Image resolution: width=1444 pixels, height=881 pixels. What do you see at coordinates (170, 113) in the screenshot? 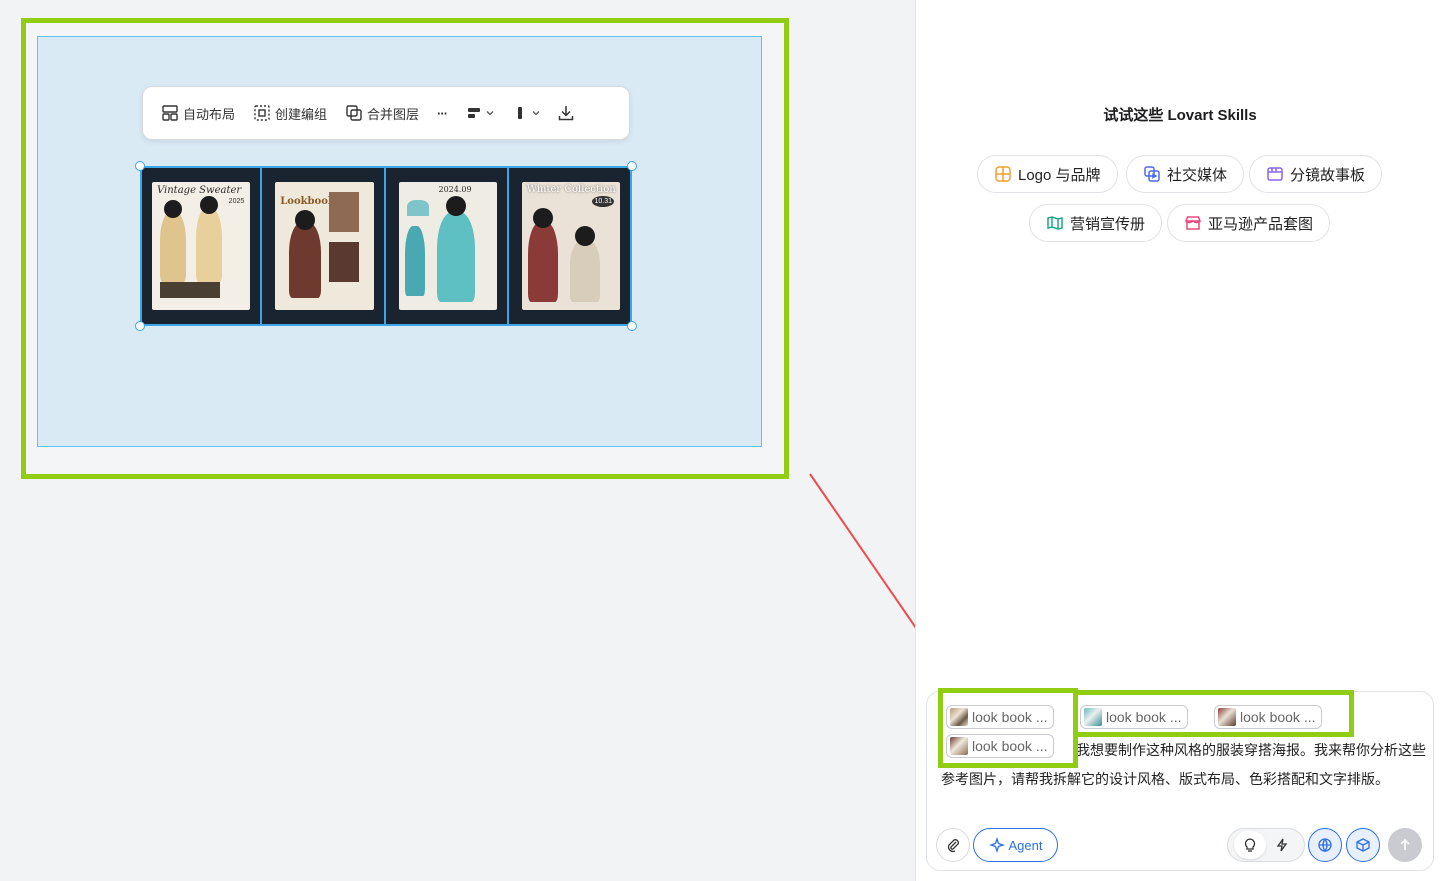
I see `auto-layout-icon` at bounding box center [170, 113].